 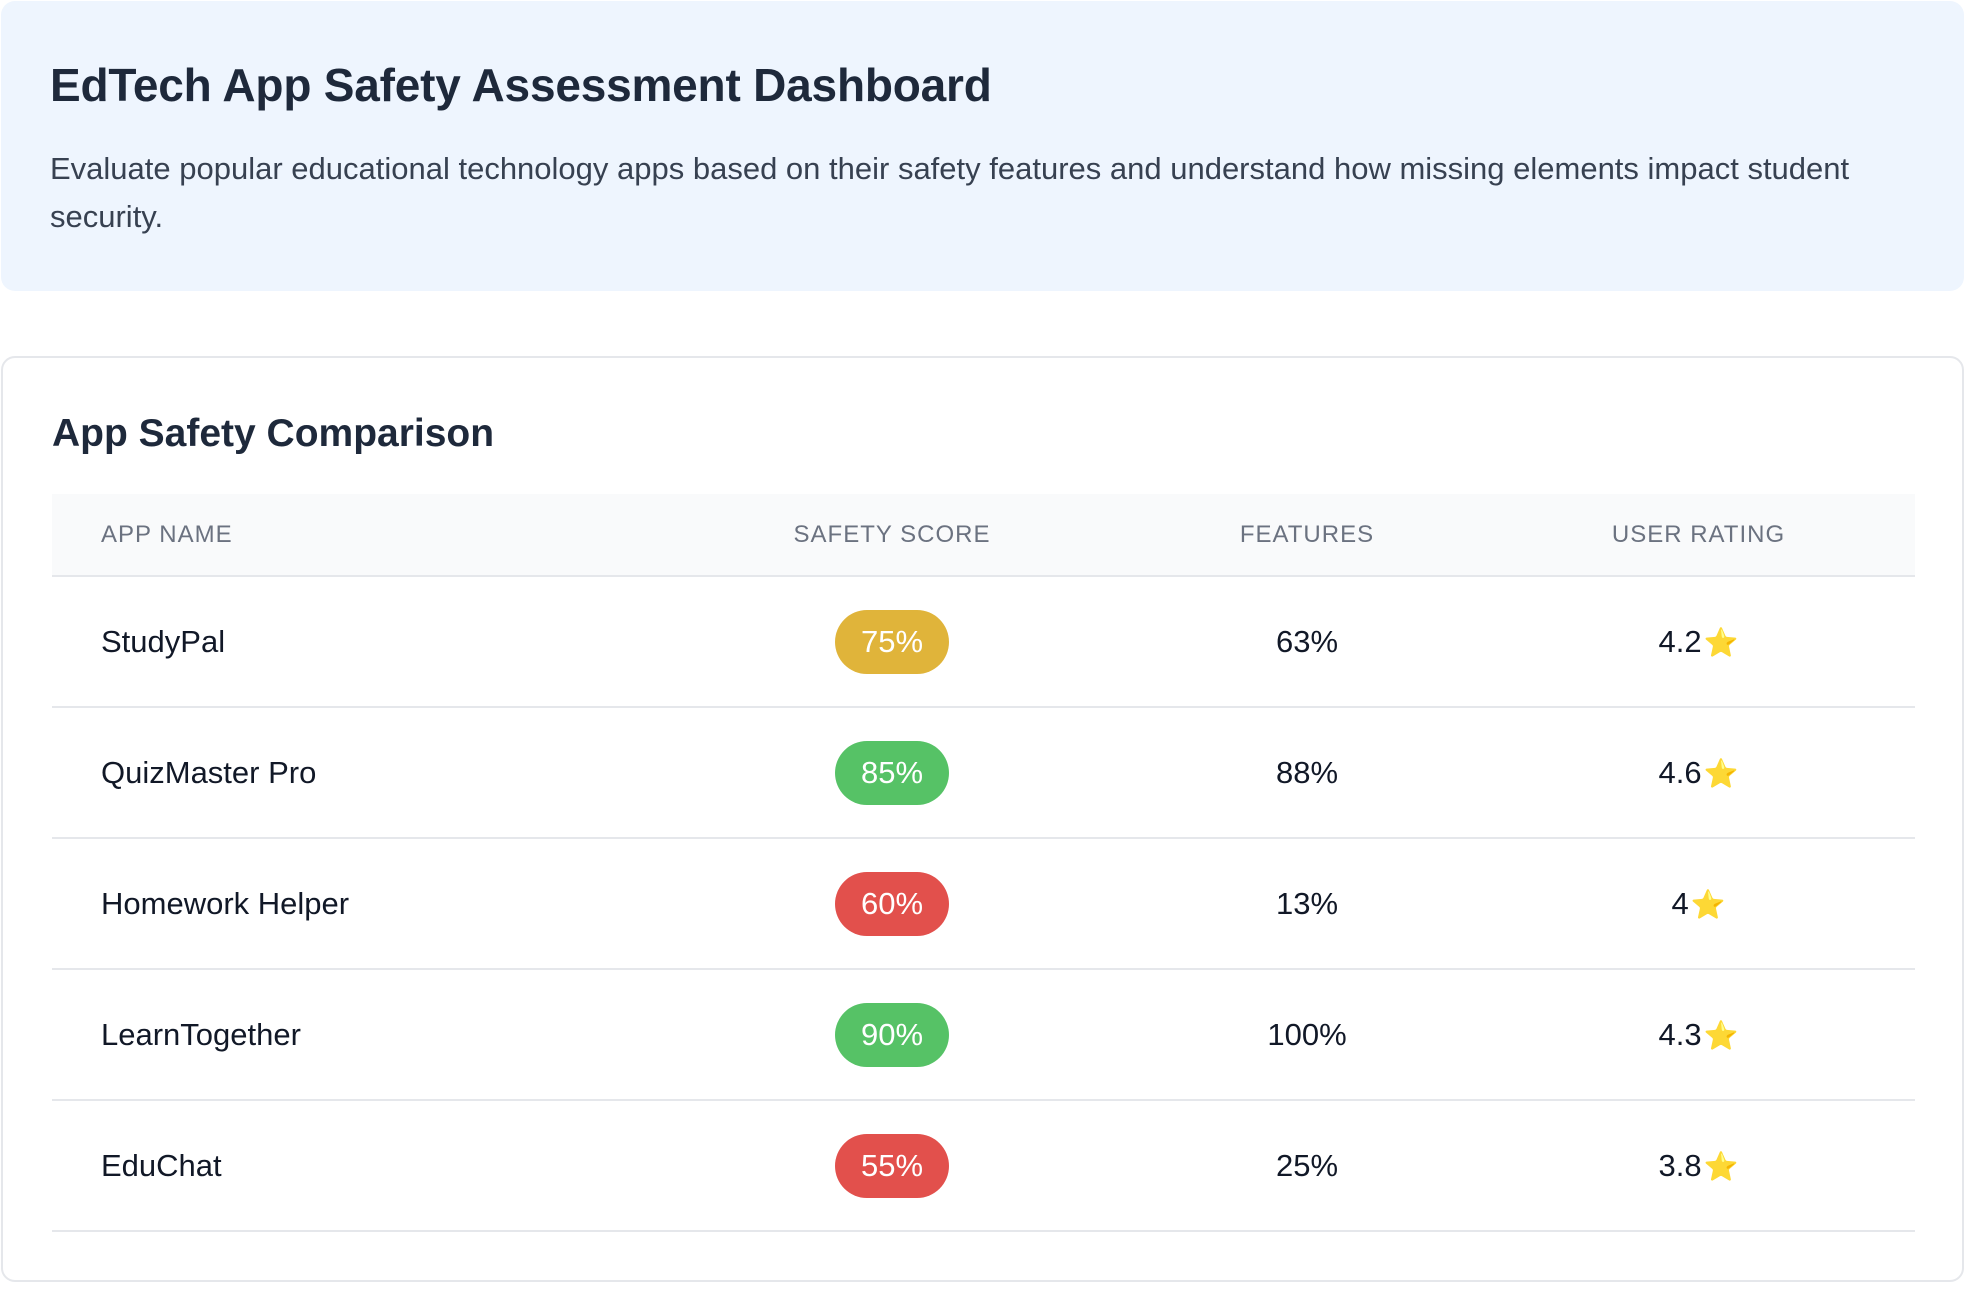 I want to click on safety-score-badge: 75%, so click(x=892, y=641).